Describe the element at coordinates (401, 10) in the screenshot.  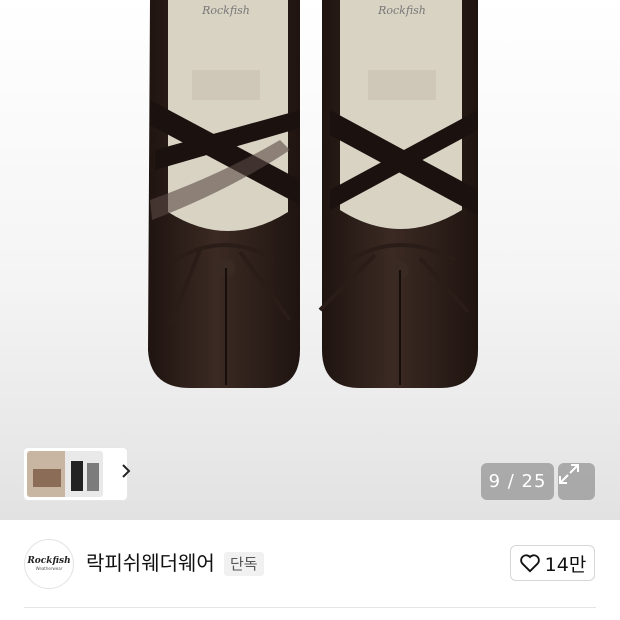
I see `right-insole-brand: Rockfish` at that location.